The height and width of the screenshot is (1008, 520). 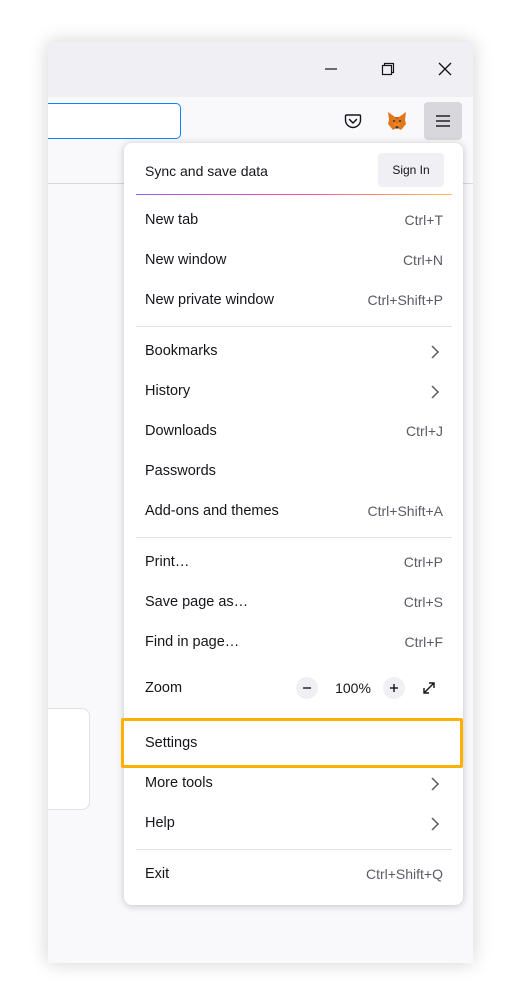 I want to click on zoom-reset-button: 100%, so click(x=353, y=688).